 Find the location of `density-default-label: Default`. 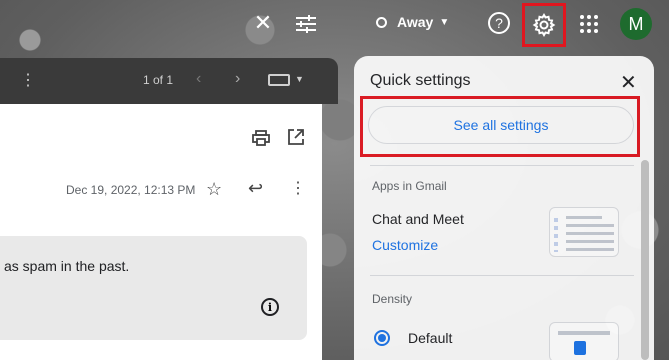

density-default-label: Default is located at coordinates (430, 338).